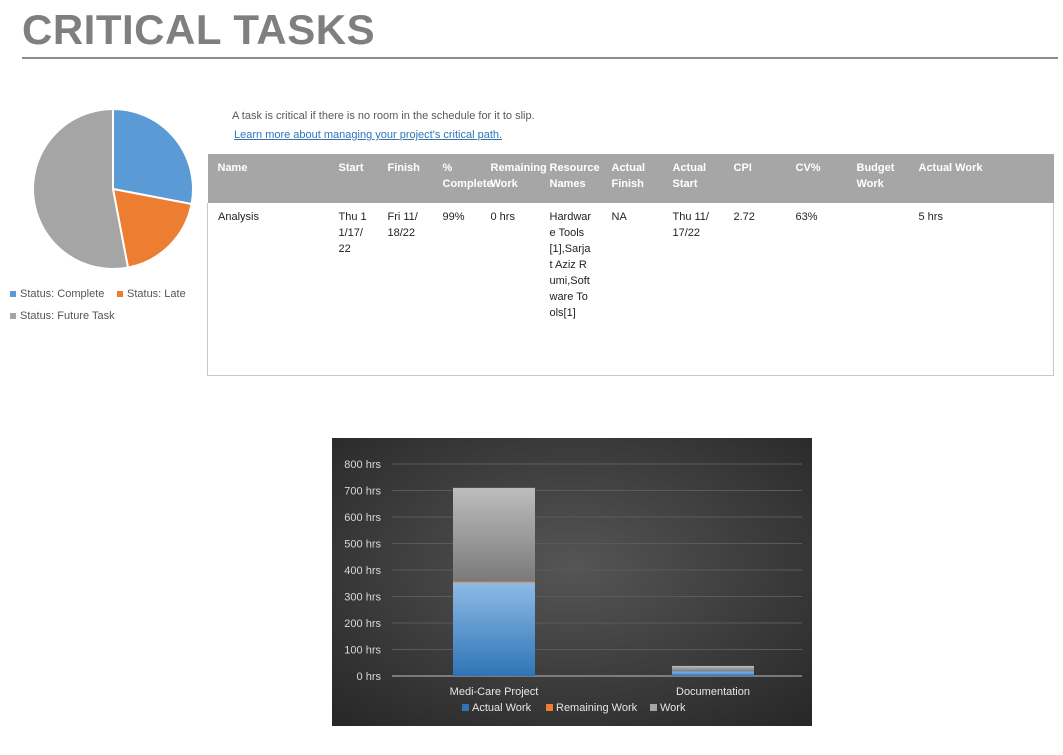 Image resolution: width=1063 pixels, height=755 pixels. I want to click on pie-slice-complete, so click(153, 156).